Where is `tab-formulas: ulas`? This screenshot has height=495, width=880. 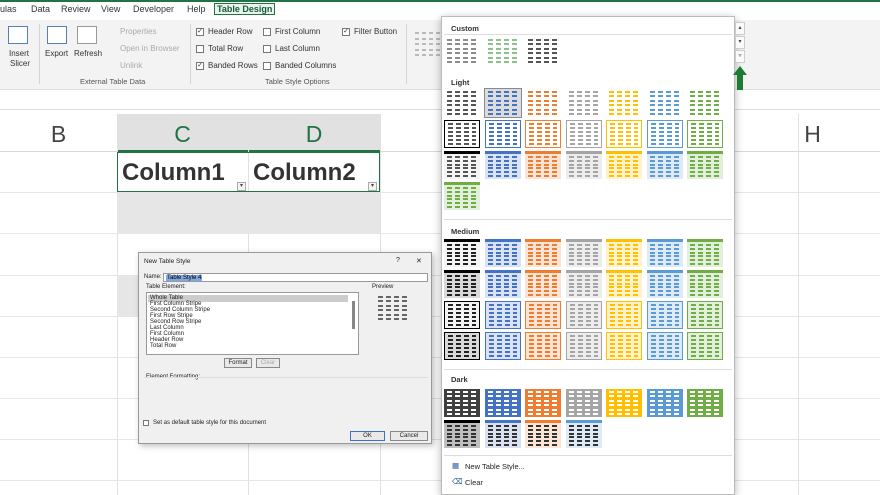 tab-formulas: ulas is located at coordinates (8, 9).